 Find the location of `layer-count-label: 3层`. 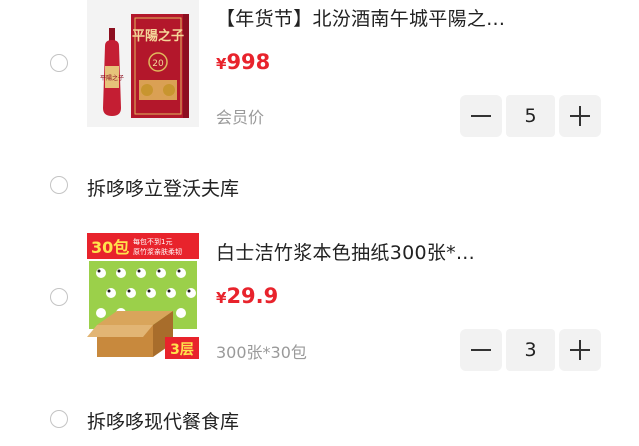

layer-count-label: 3层 is located at coordinates (182, 350).